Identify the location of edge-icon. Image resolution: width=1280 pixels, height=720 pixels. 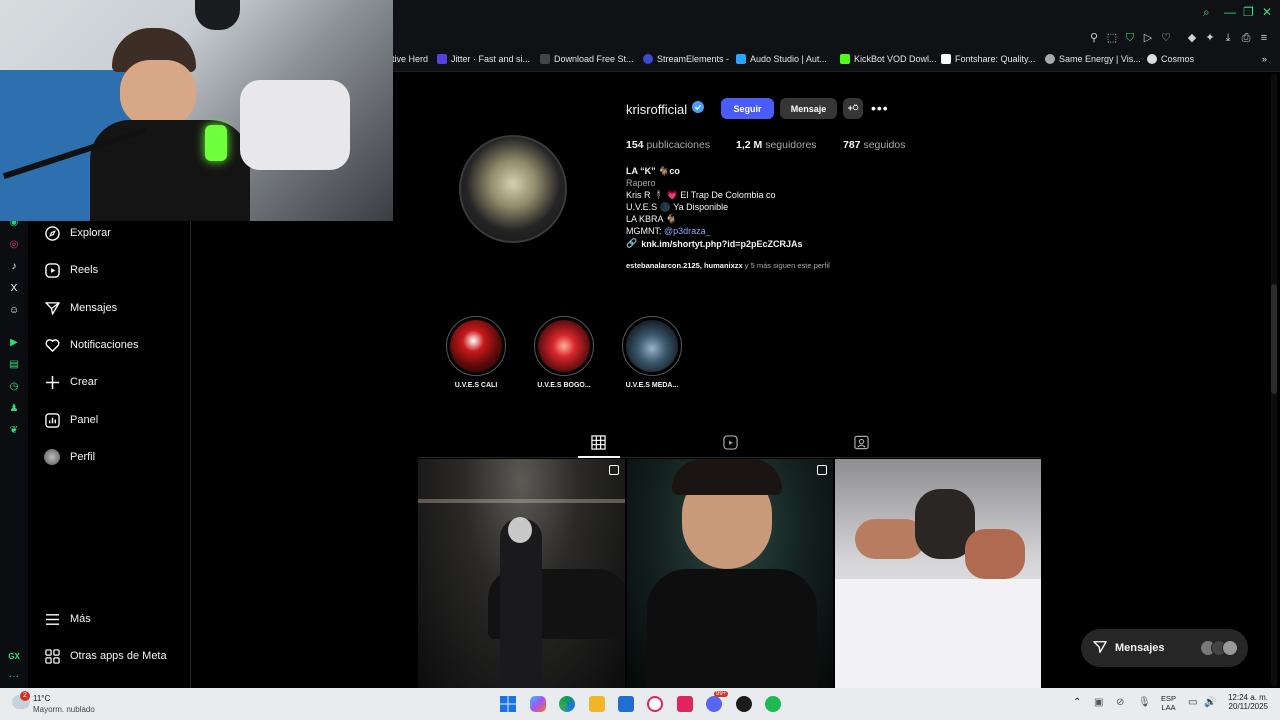
(567, 704).